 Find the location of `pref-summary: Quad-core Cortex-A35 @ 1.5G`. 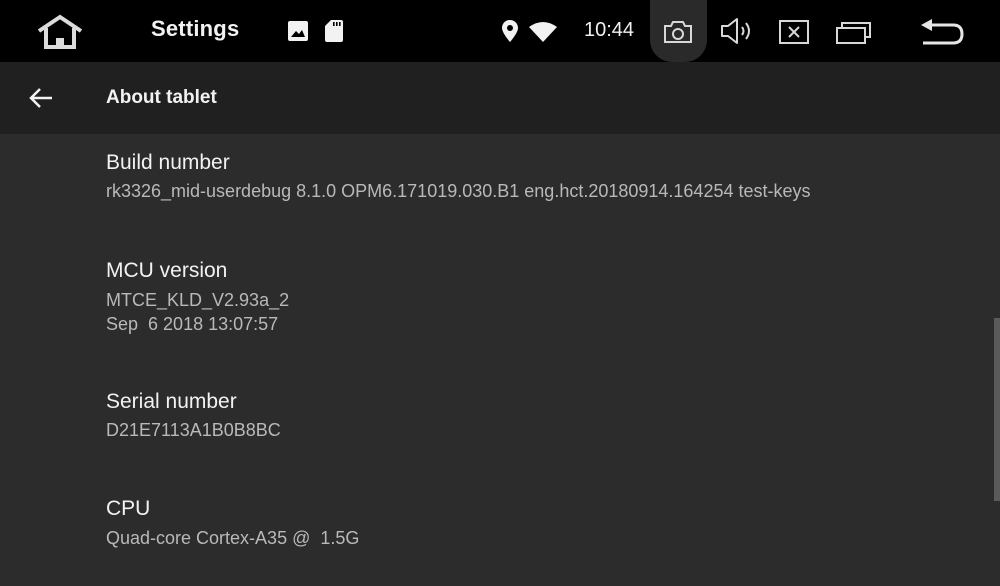

pref-summary: Quad-core Cortex-A35 @ 1.5G is located at coordinates (233, 538).